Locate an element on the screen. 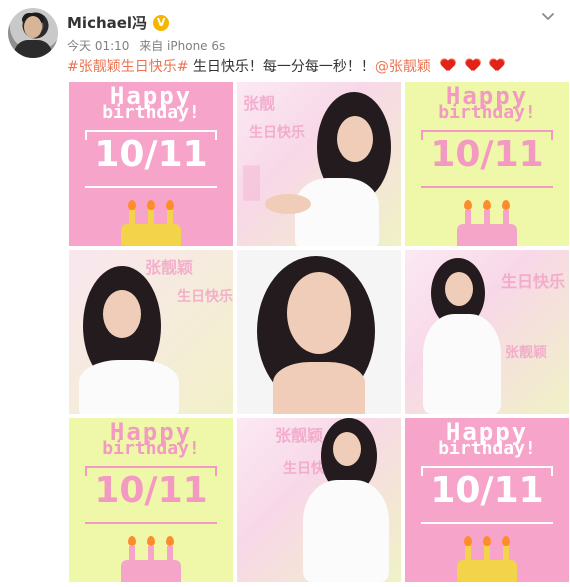  arm is located at coordinates (288, 204).